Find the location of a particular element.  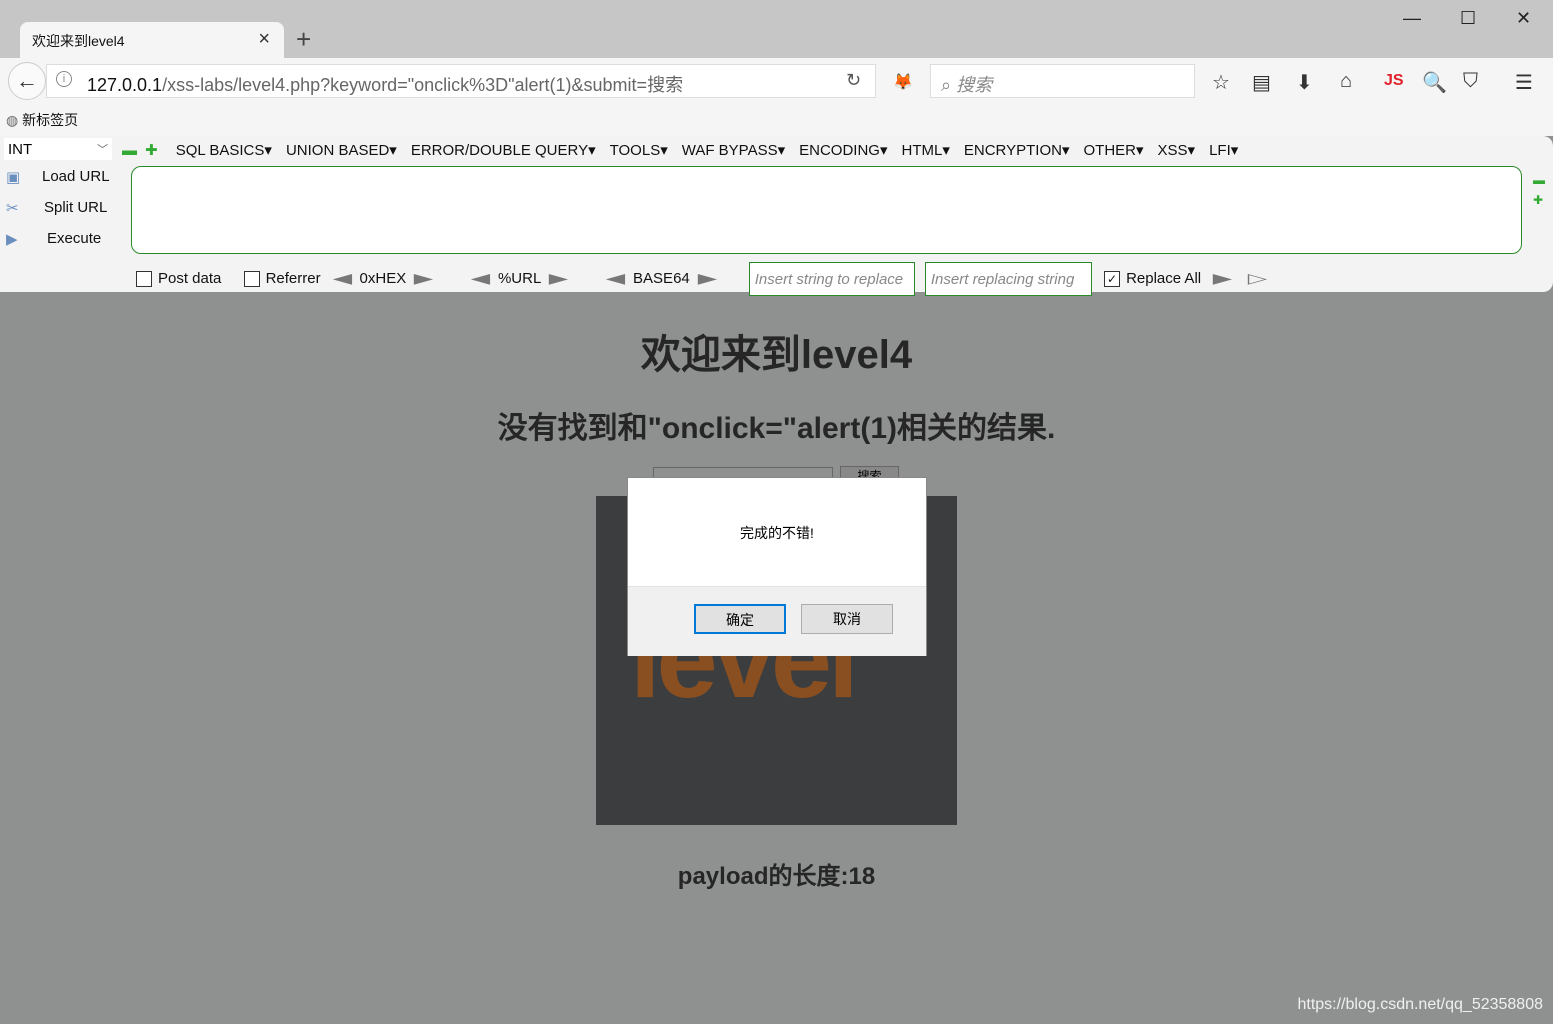

scissors-icon: ✂ is located at coordinates (12, 208).